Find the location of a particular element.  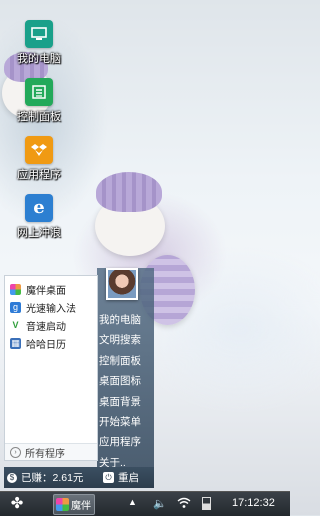

menu-item-launcher: V 音速启动 is located at coordinates (51, 325).